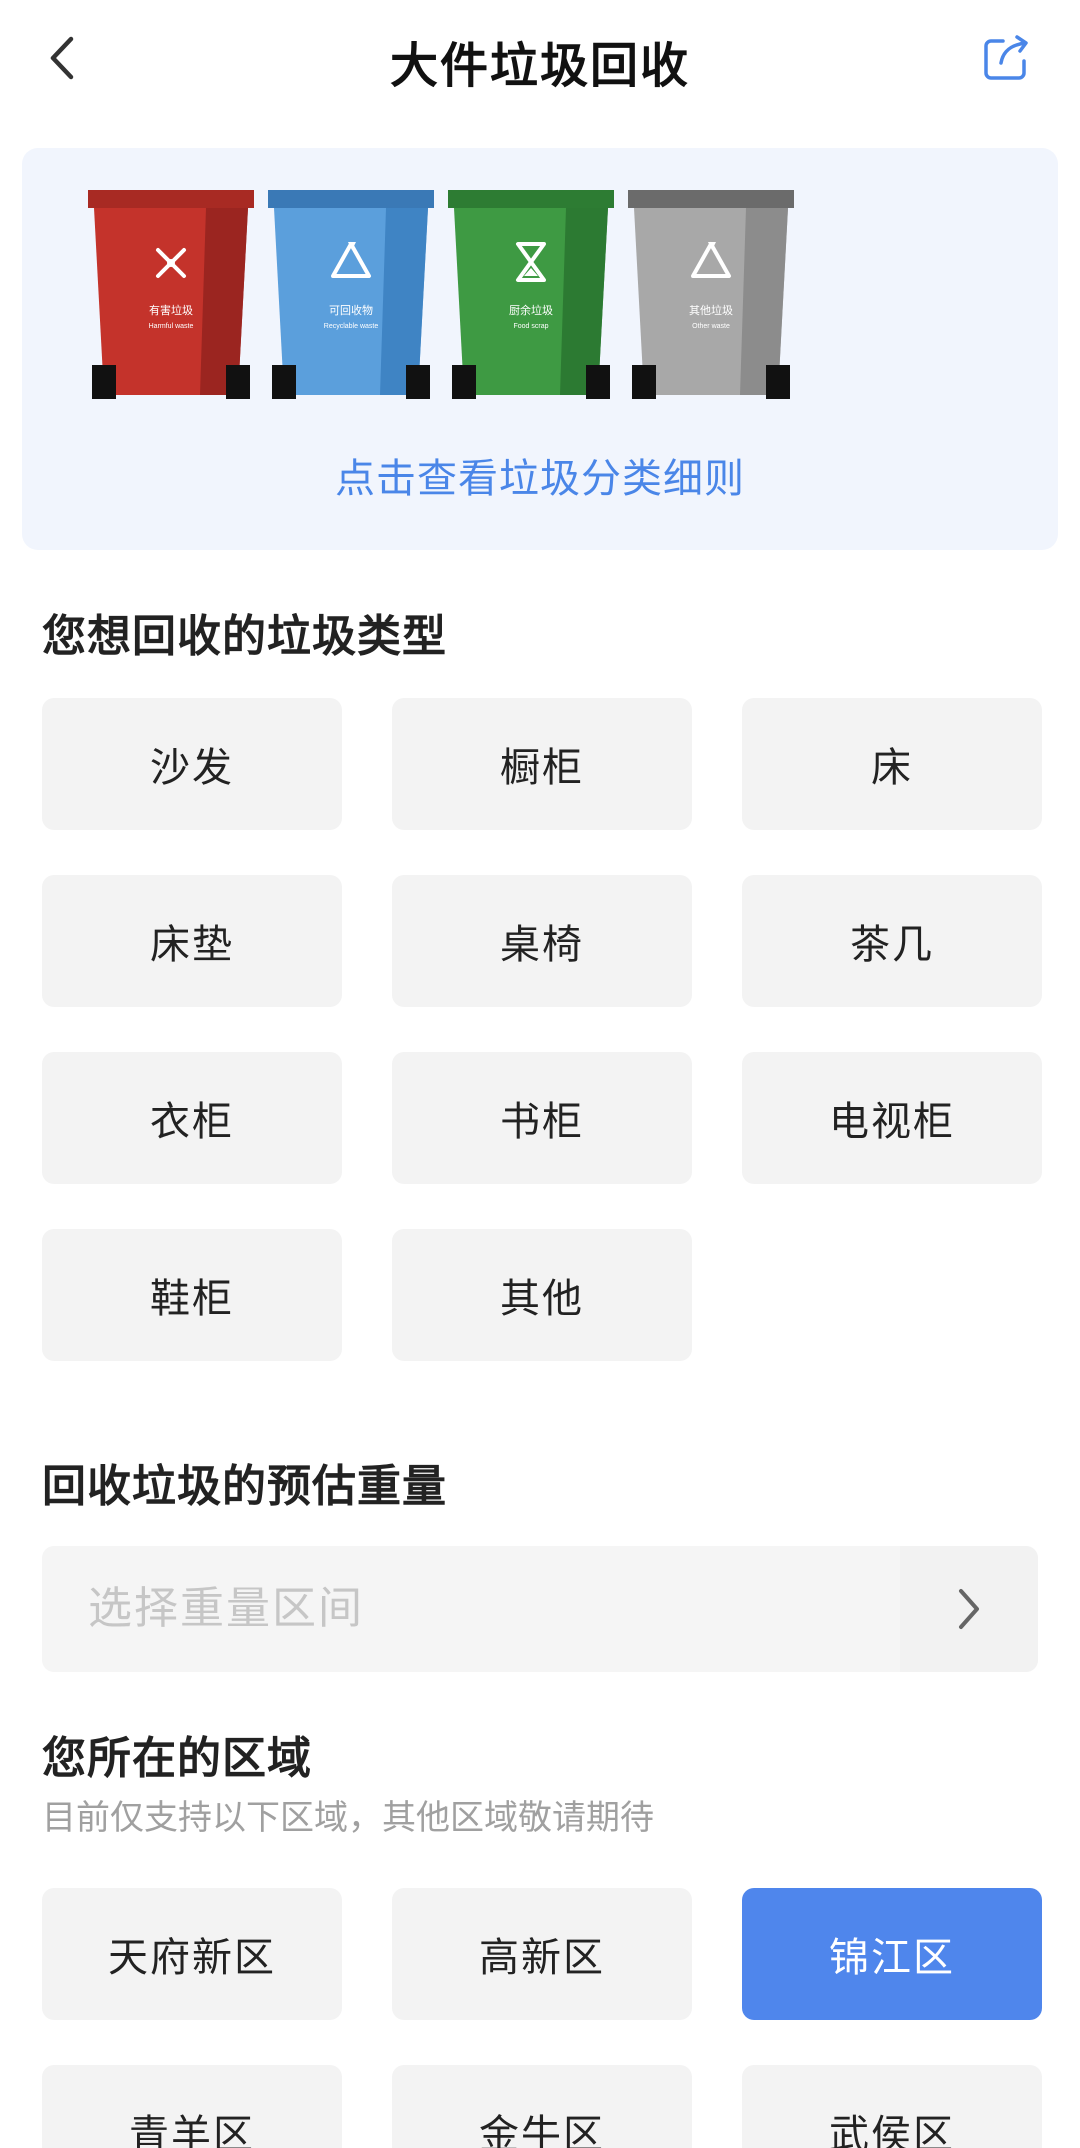  Describe the element at coordinates (542, 764) in the screenshot. I see `waste-type-chip: 橱柜` at that location.